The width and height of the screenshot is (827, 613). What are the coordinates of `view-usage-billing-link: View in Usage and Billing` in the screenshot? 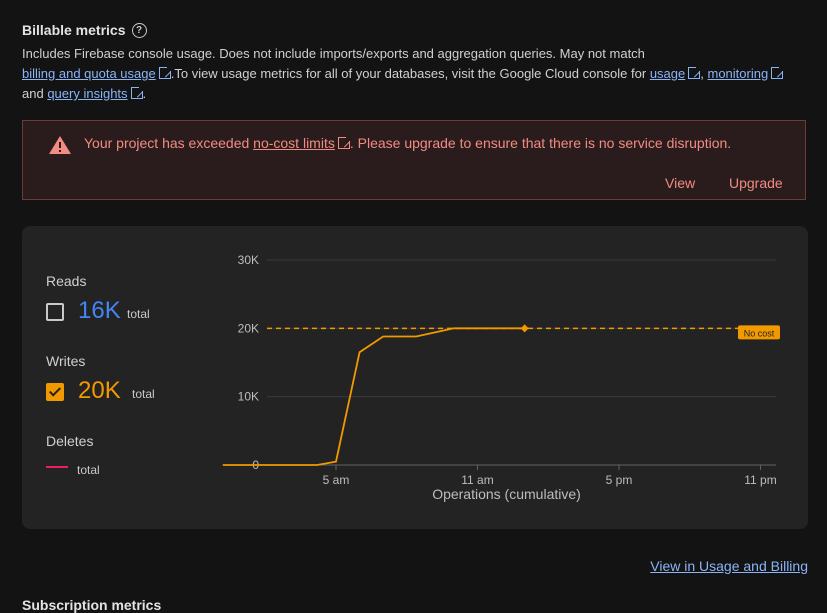 It's located at (729, 566).